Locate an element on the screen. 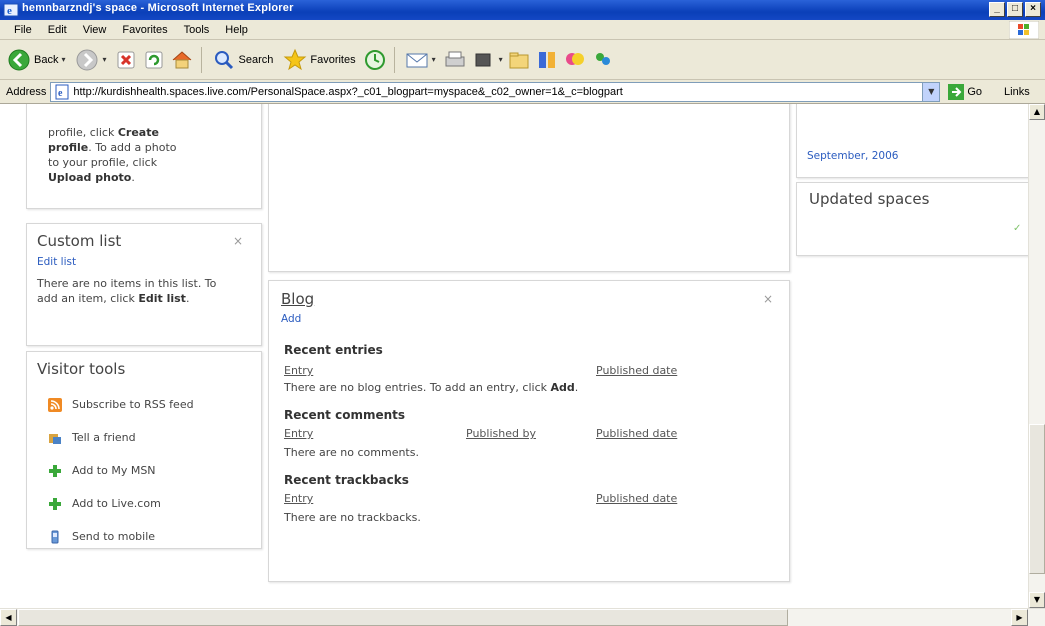  links-button: Links is located at coordinates (1017, 92).